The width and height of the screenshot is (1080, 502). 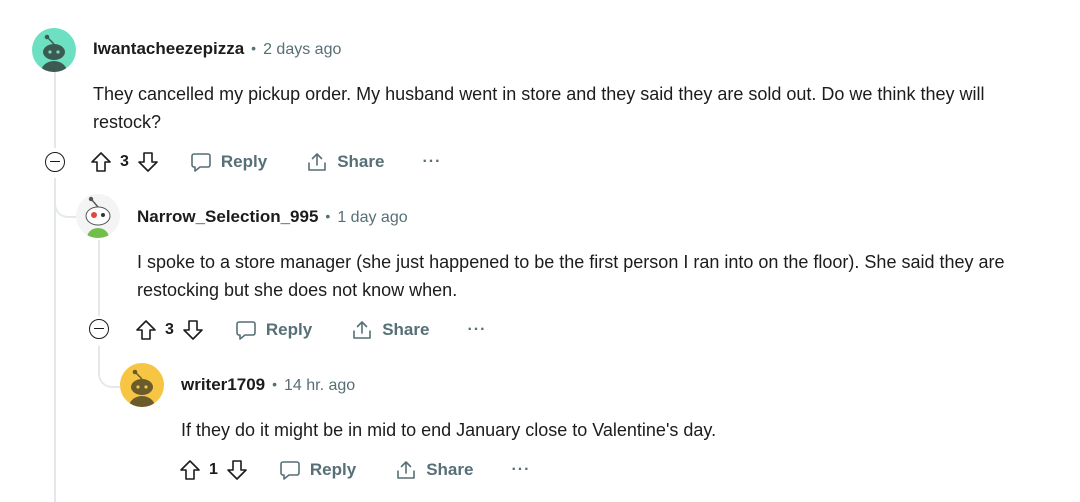 What do you see at coordinates (372, 218) in the screenshot?
I see `timestamp: 1 day ago` at bounding box center [372, 218].